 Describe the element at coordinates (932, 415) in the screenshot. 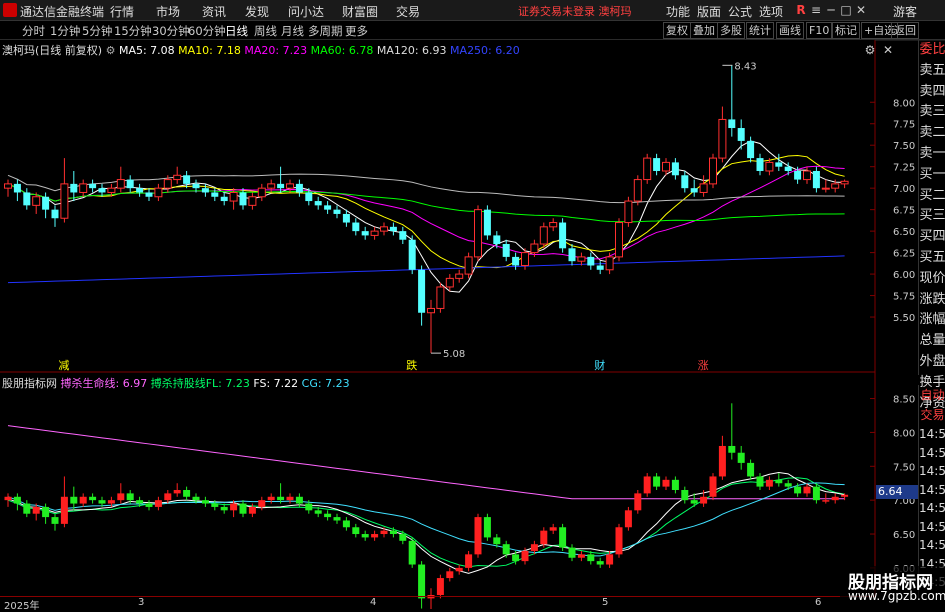

I see `trade-item: 交易` at that location.